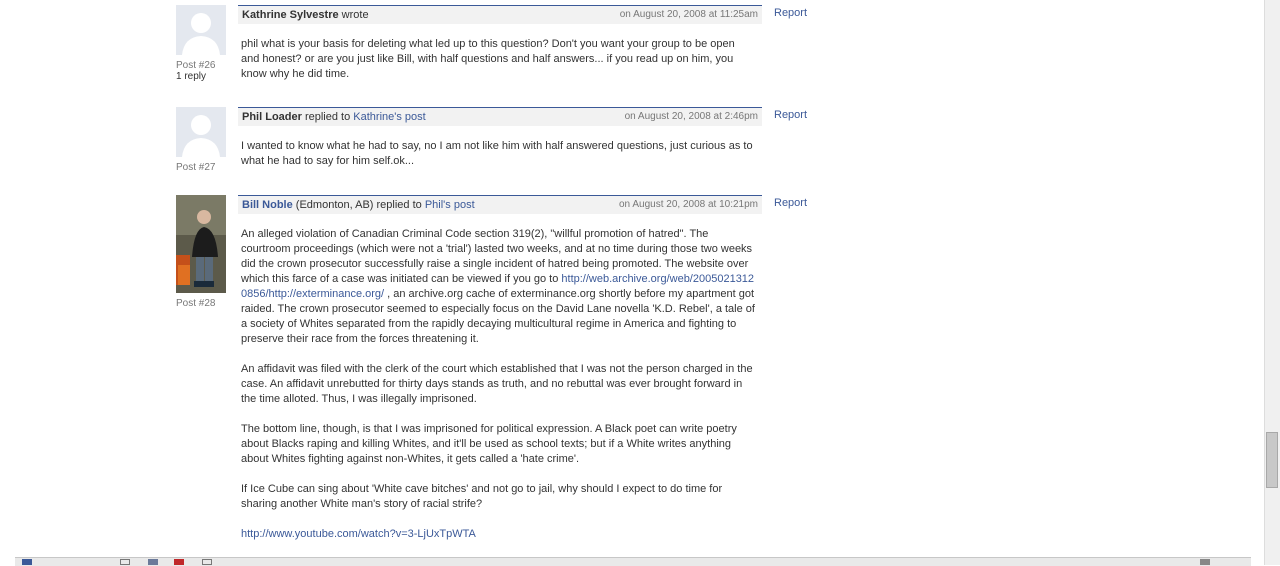 The height and width of the screenshot is (566, 1280). I want to click on settings-icon, so click(1205, 562).